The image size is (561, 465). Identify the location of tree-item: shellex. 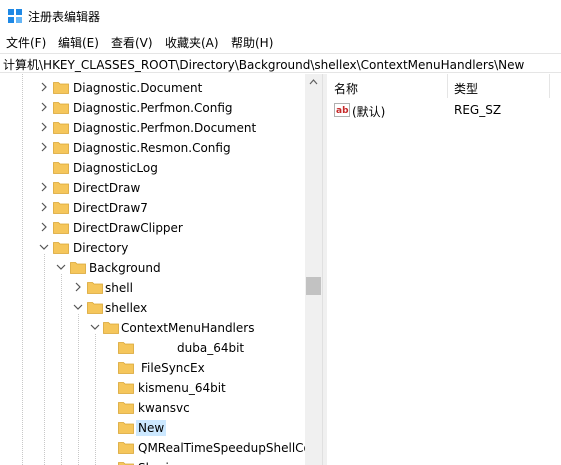
(152, 308).